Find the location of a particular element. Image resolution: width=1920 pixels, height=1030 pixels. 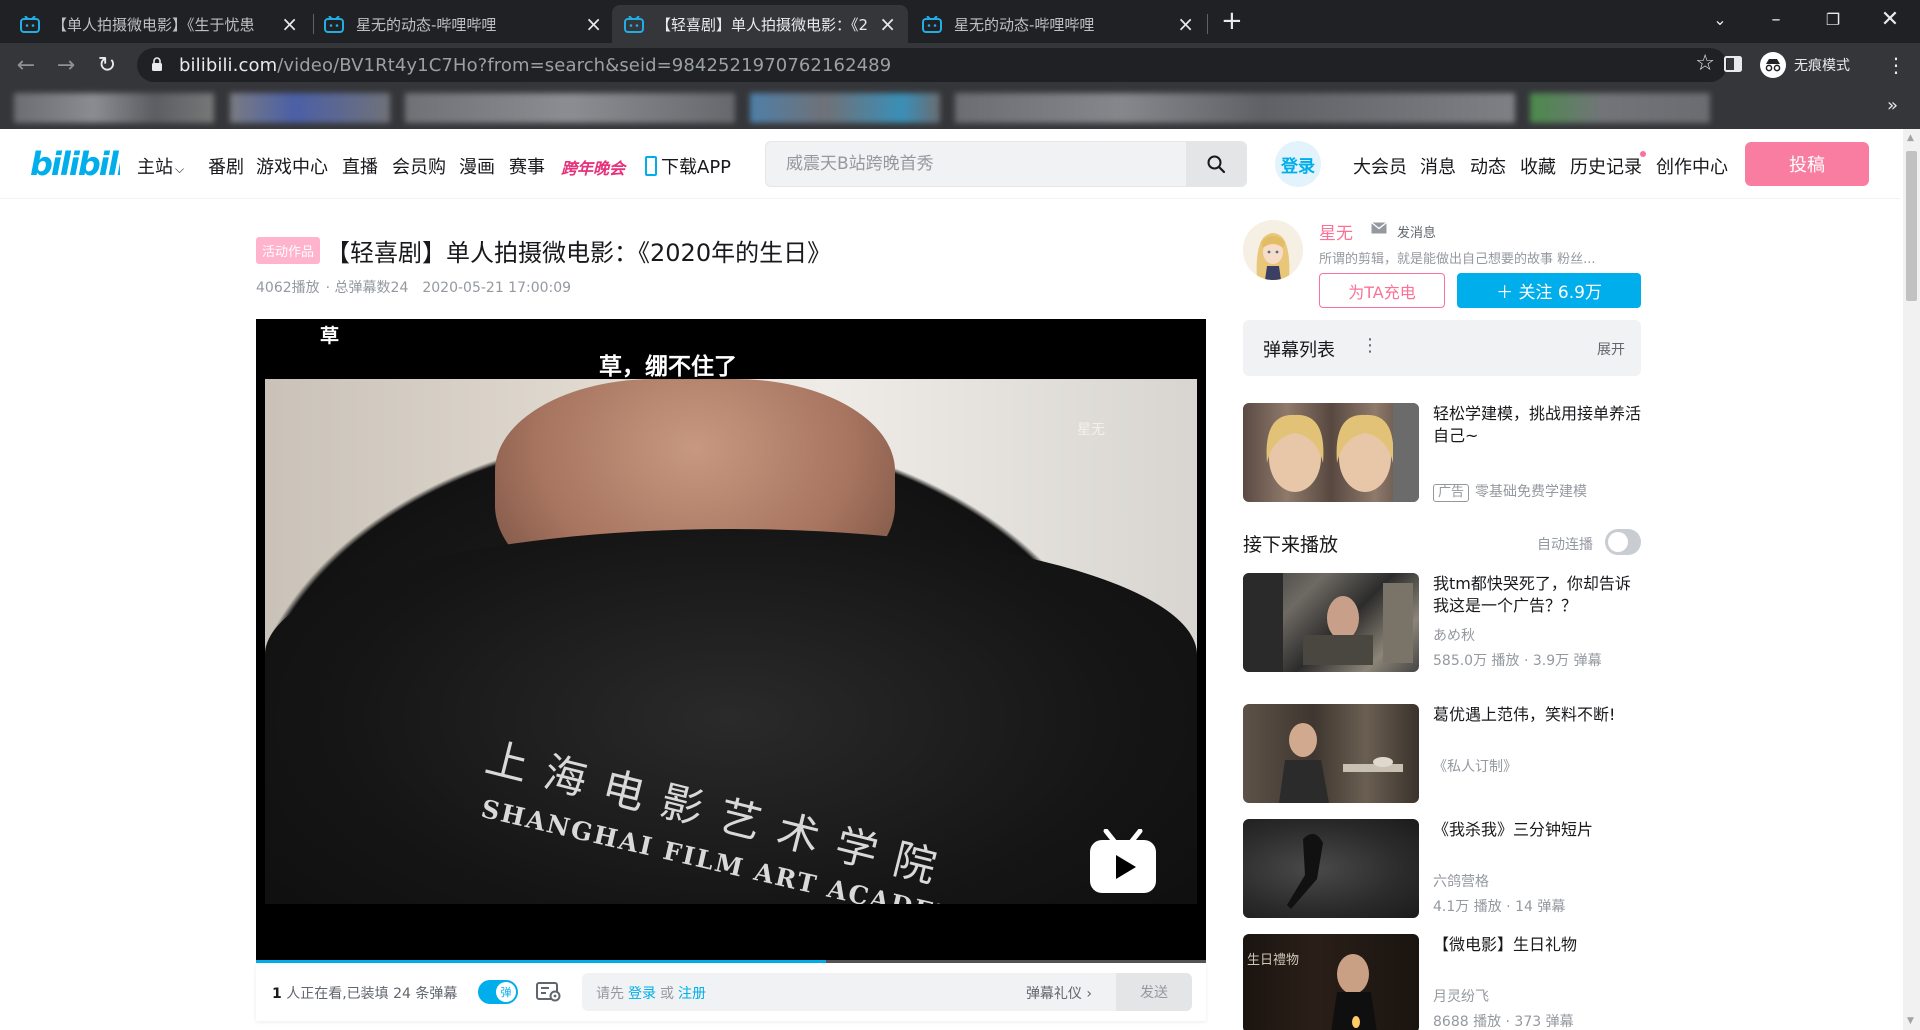

register-link: 注册 is located at coordinates (692, 994).